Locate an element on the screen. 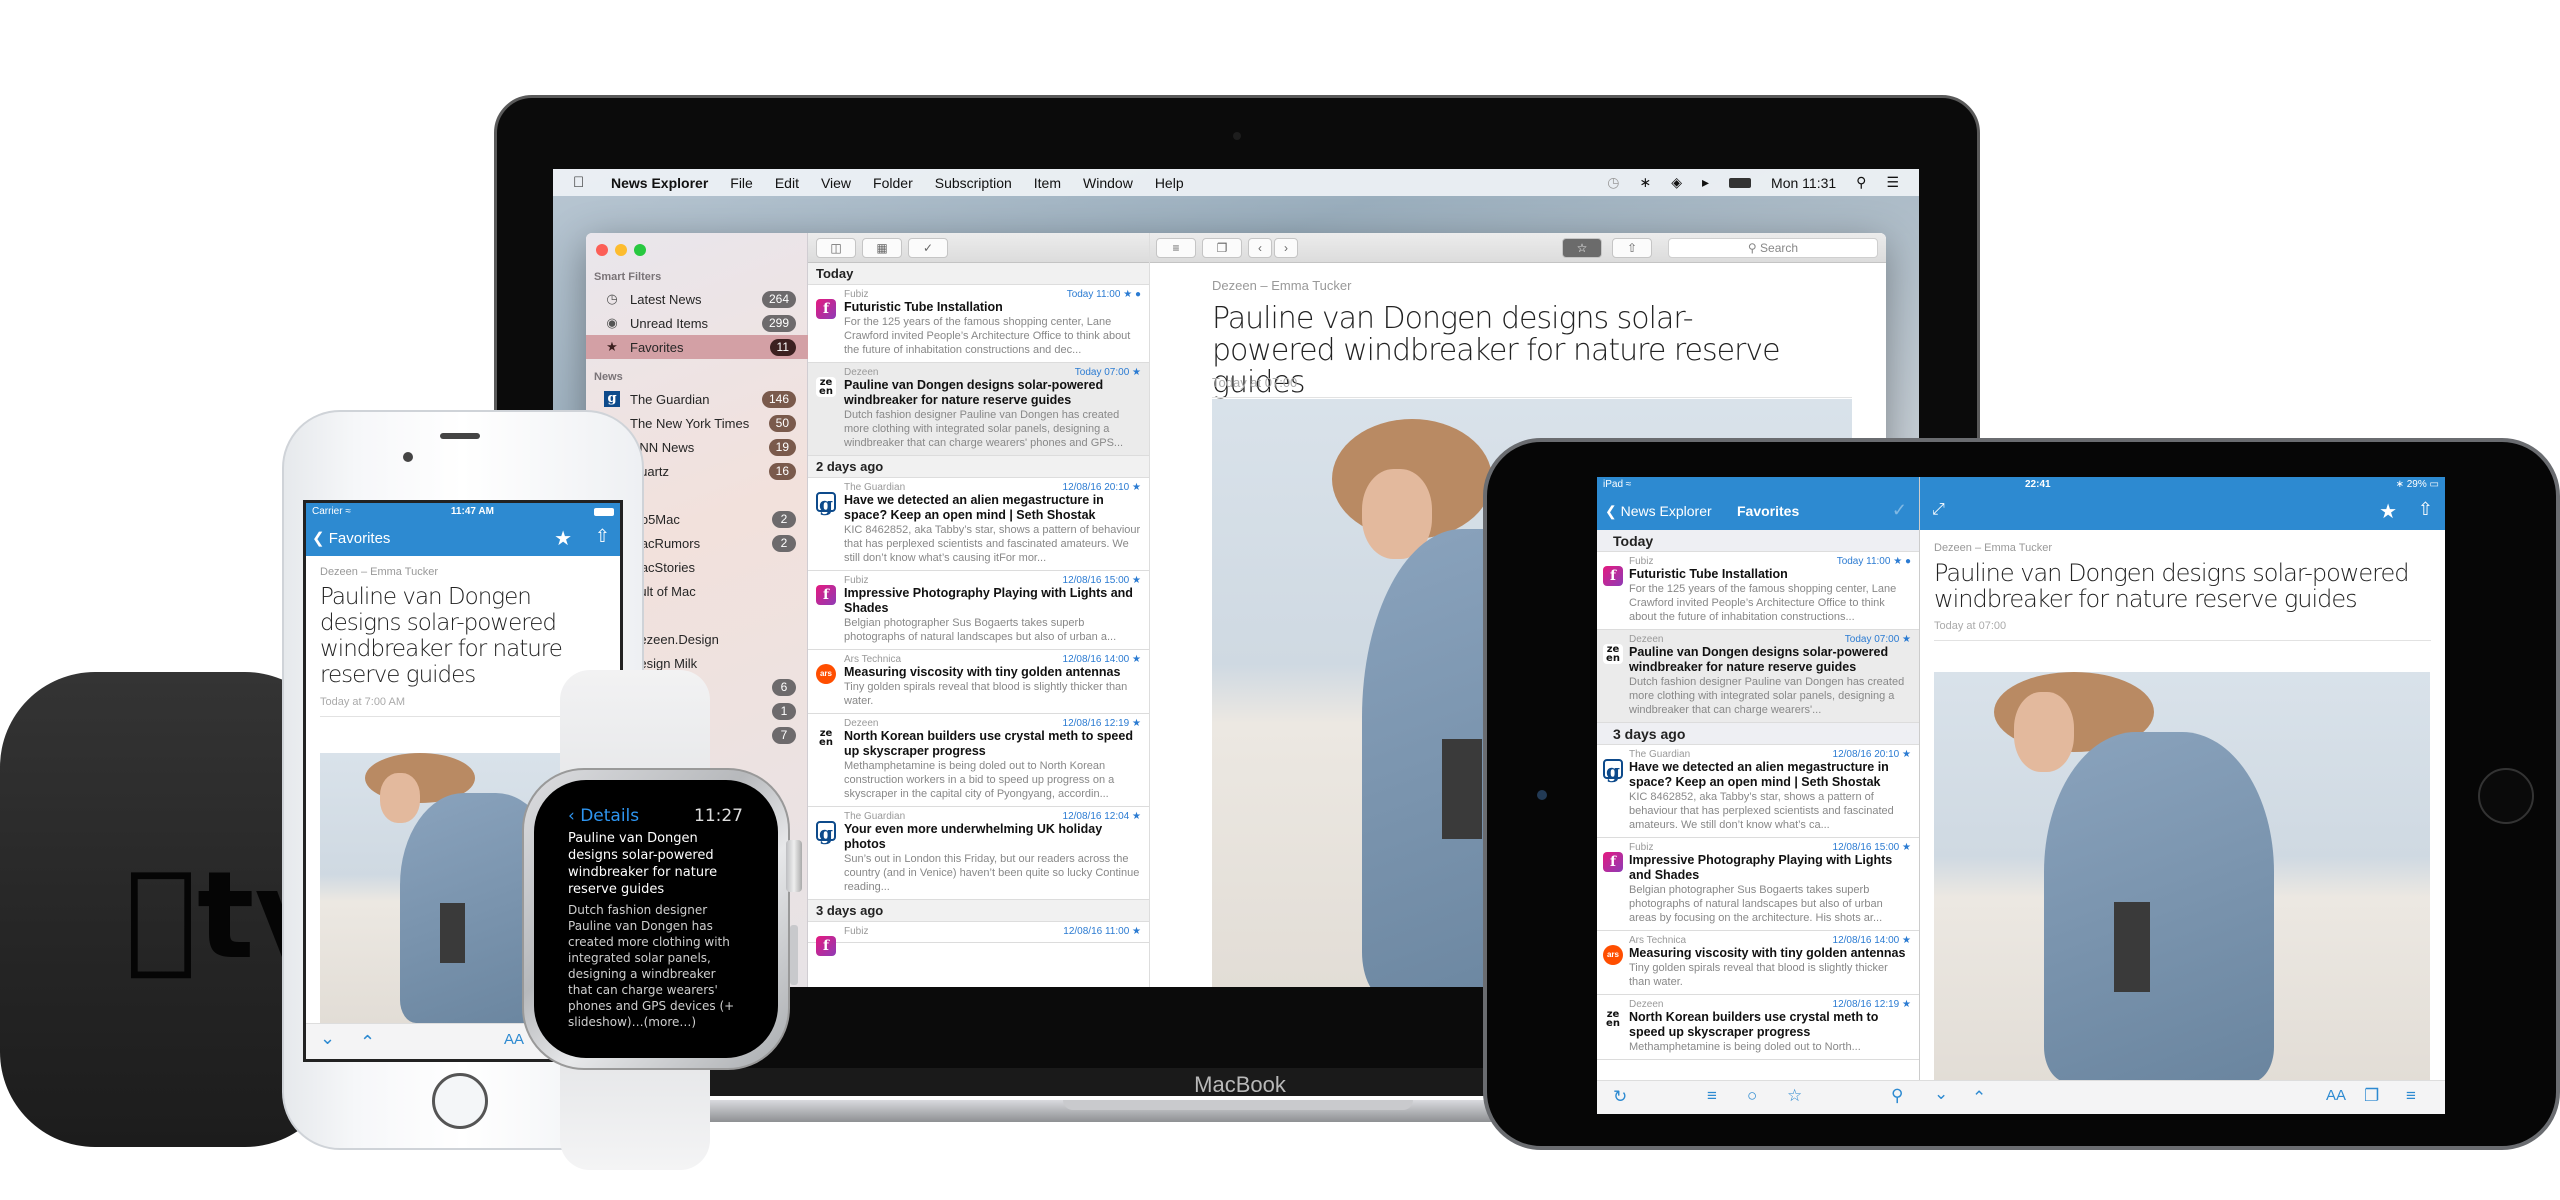  ipad-home-button is located at coordinates (2506, 796).